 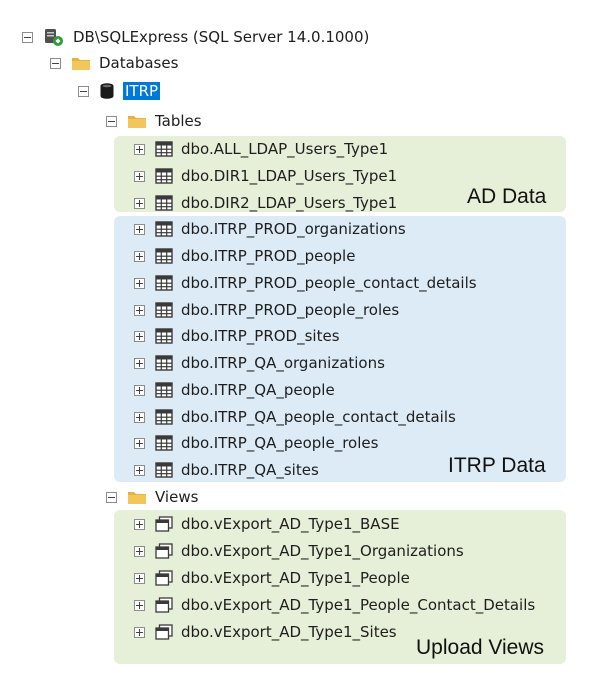 I want to click on table-node: dbo.DIR2_LDAP_Users_Type1, so click(x=265, y=203).